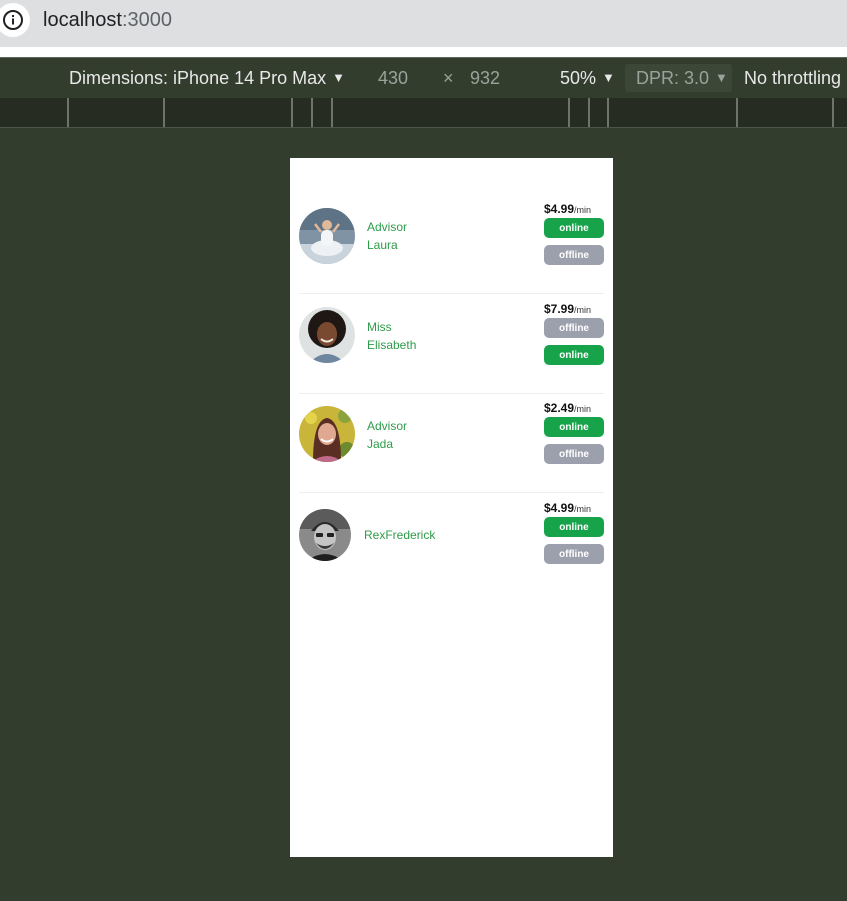 This screenshot has width=847, height=901. I want to click on height-input: 932, so click(485, 78).